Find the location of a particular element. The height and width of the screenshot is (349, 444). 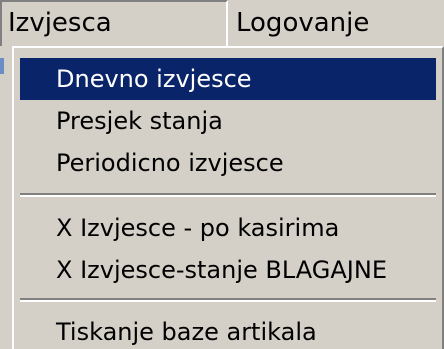

menu-logovanje: Logovanje is located at coordinates (336, 23).